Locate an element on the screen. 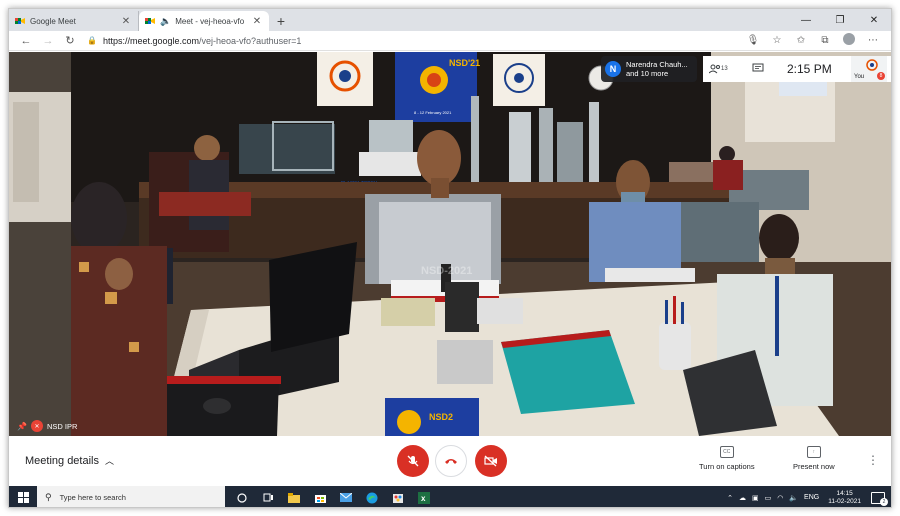 Image resolution: width=900 pixels, height=516 pixels. store-bag-icon is located at coordinates (320, 499).